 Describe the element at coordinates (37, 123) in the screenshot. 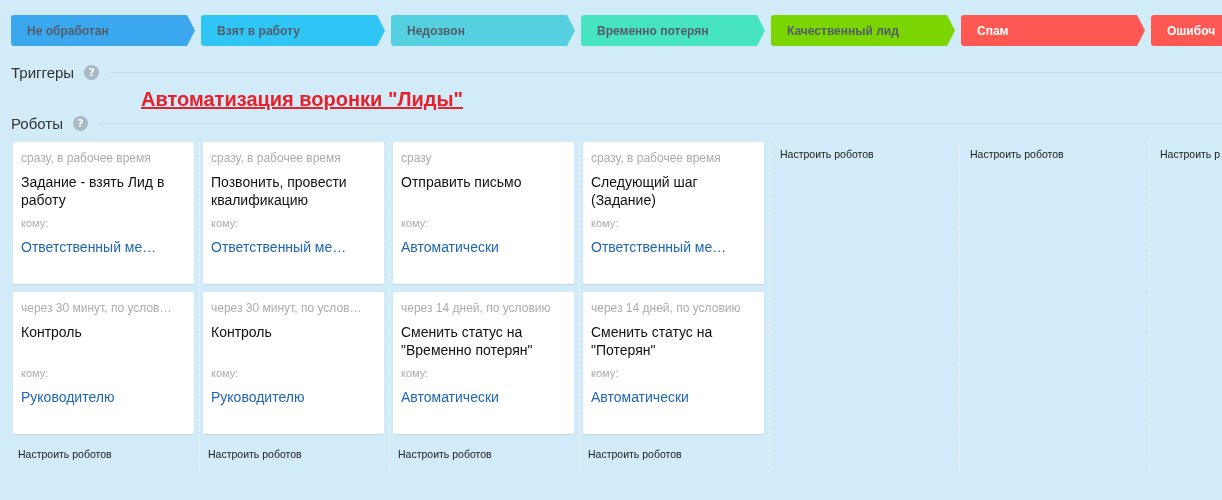

I see `section-heading: Роботы` at that location.